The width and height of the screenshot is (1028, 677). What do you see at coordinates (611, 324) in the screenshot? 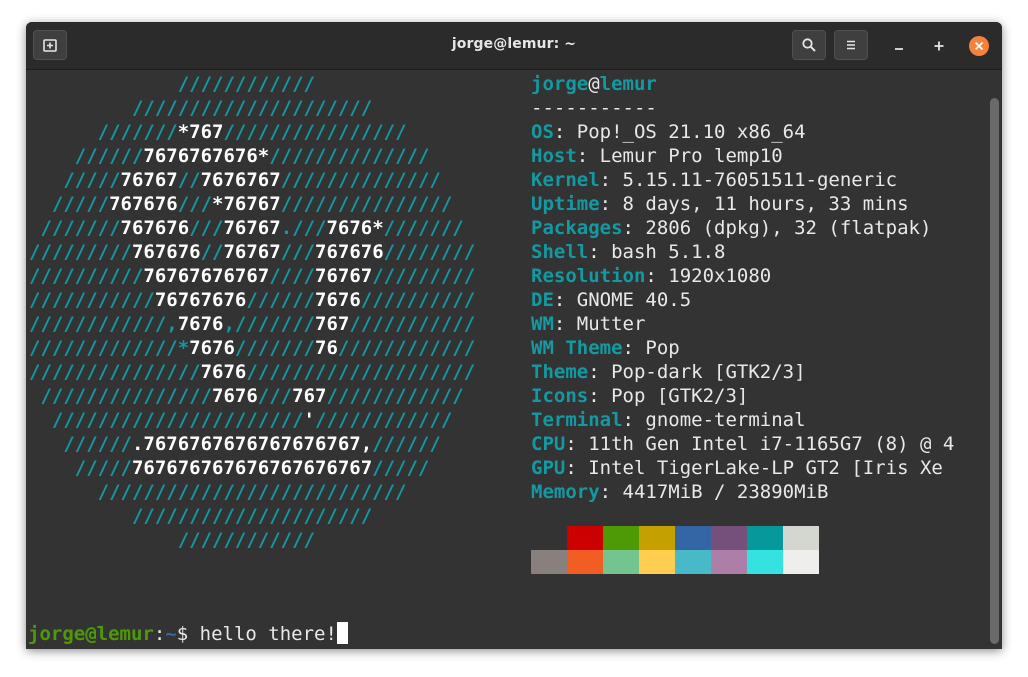
I see `info-value: Mutter` at bounding box center [611, 324].